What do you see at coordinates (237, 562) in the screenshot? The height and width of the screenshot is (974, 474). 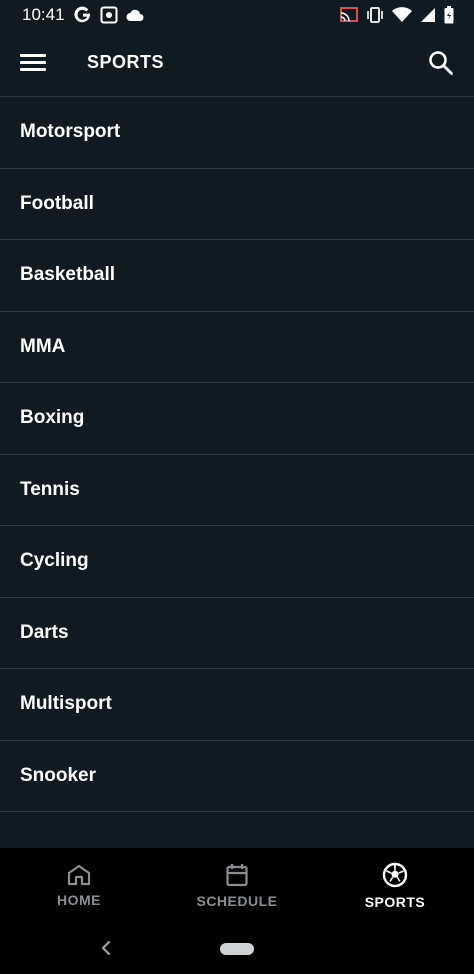 I see `list-item-cycling: Cycling` at bounding box center [237, 562].